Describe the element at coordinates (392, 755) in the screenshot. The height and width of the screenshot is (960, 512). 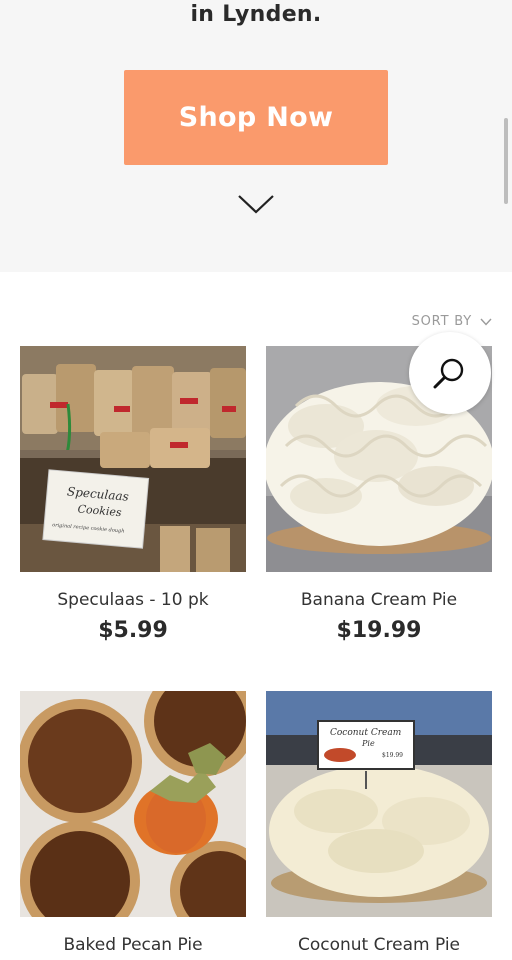
I see `sign-price: $19.99` at that location.